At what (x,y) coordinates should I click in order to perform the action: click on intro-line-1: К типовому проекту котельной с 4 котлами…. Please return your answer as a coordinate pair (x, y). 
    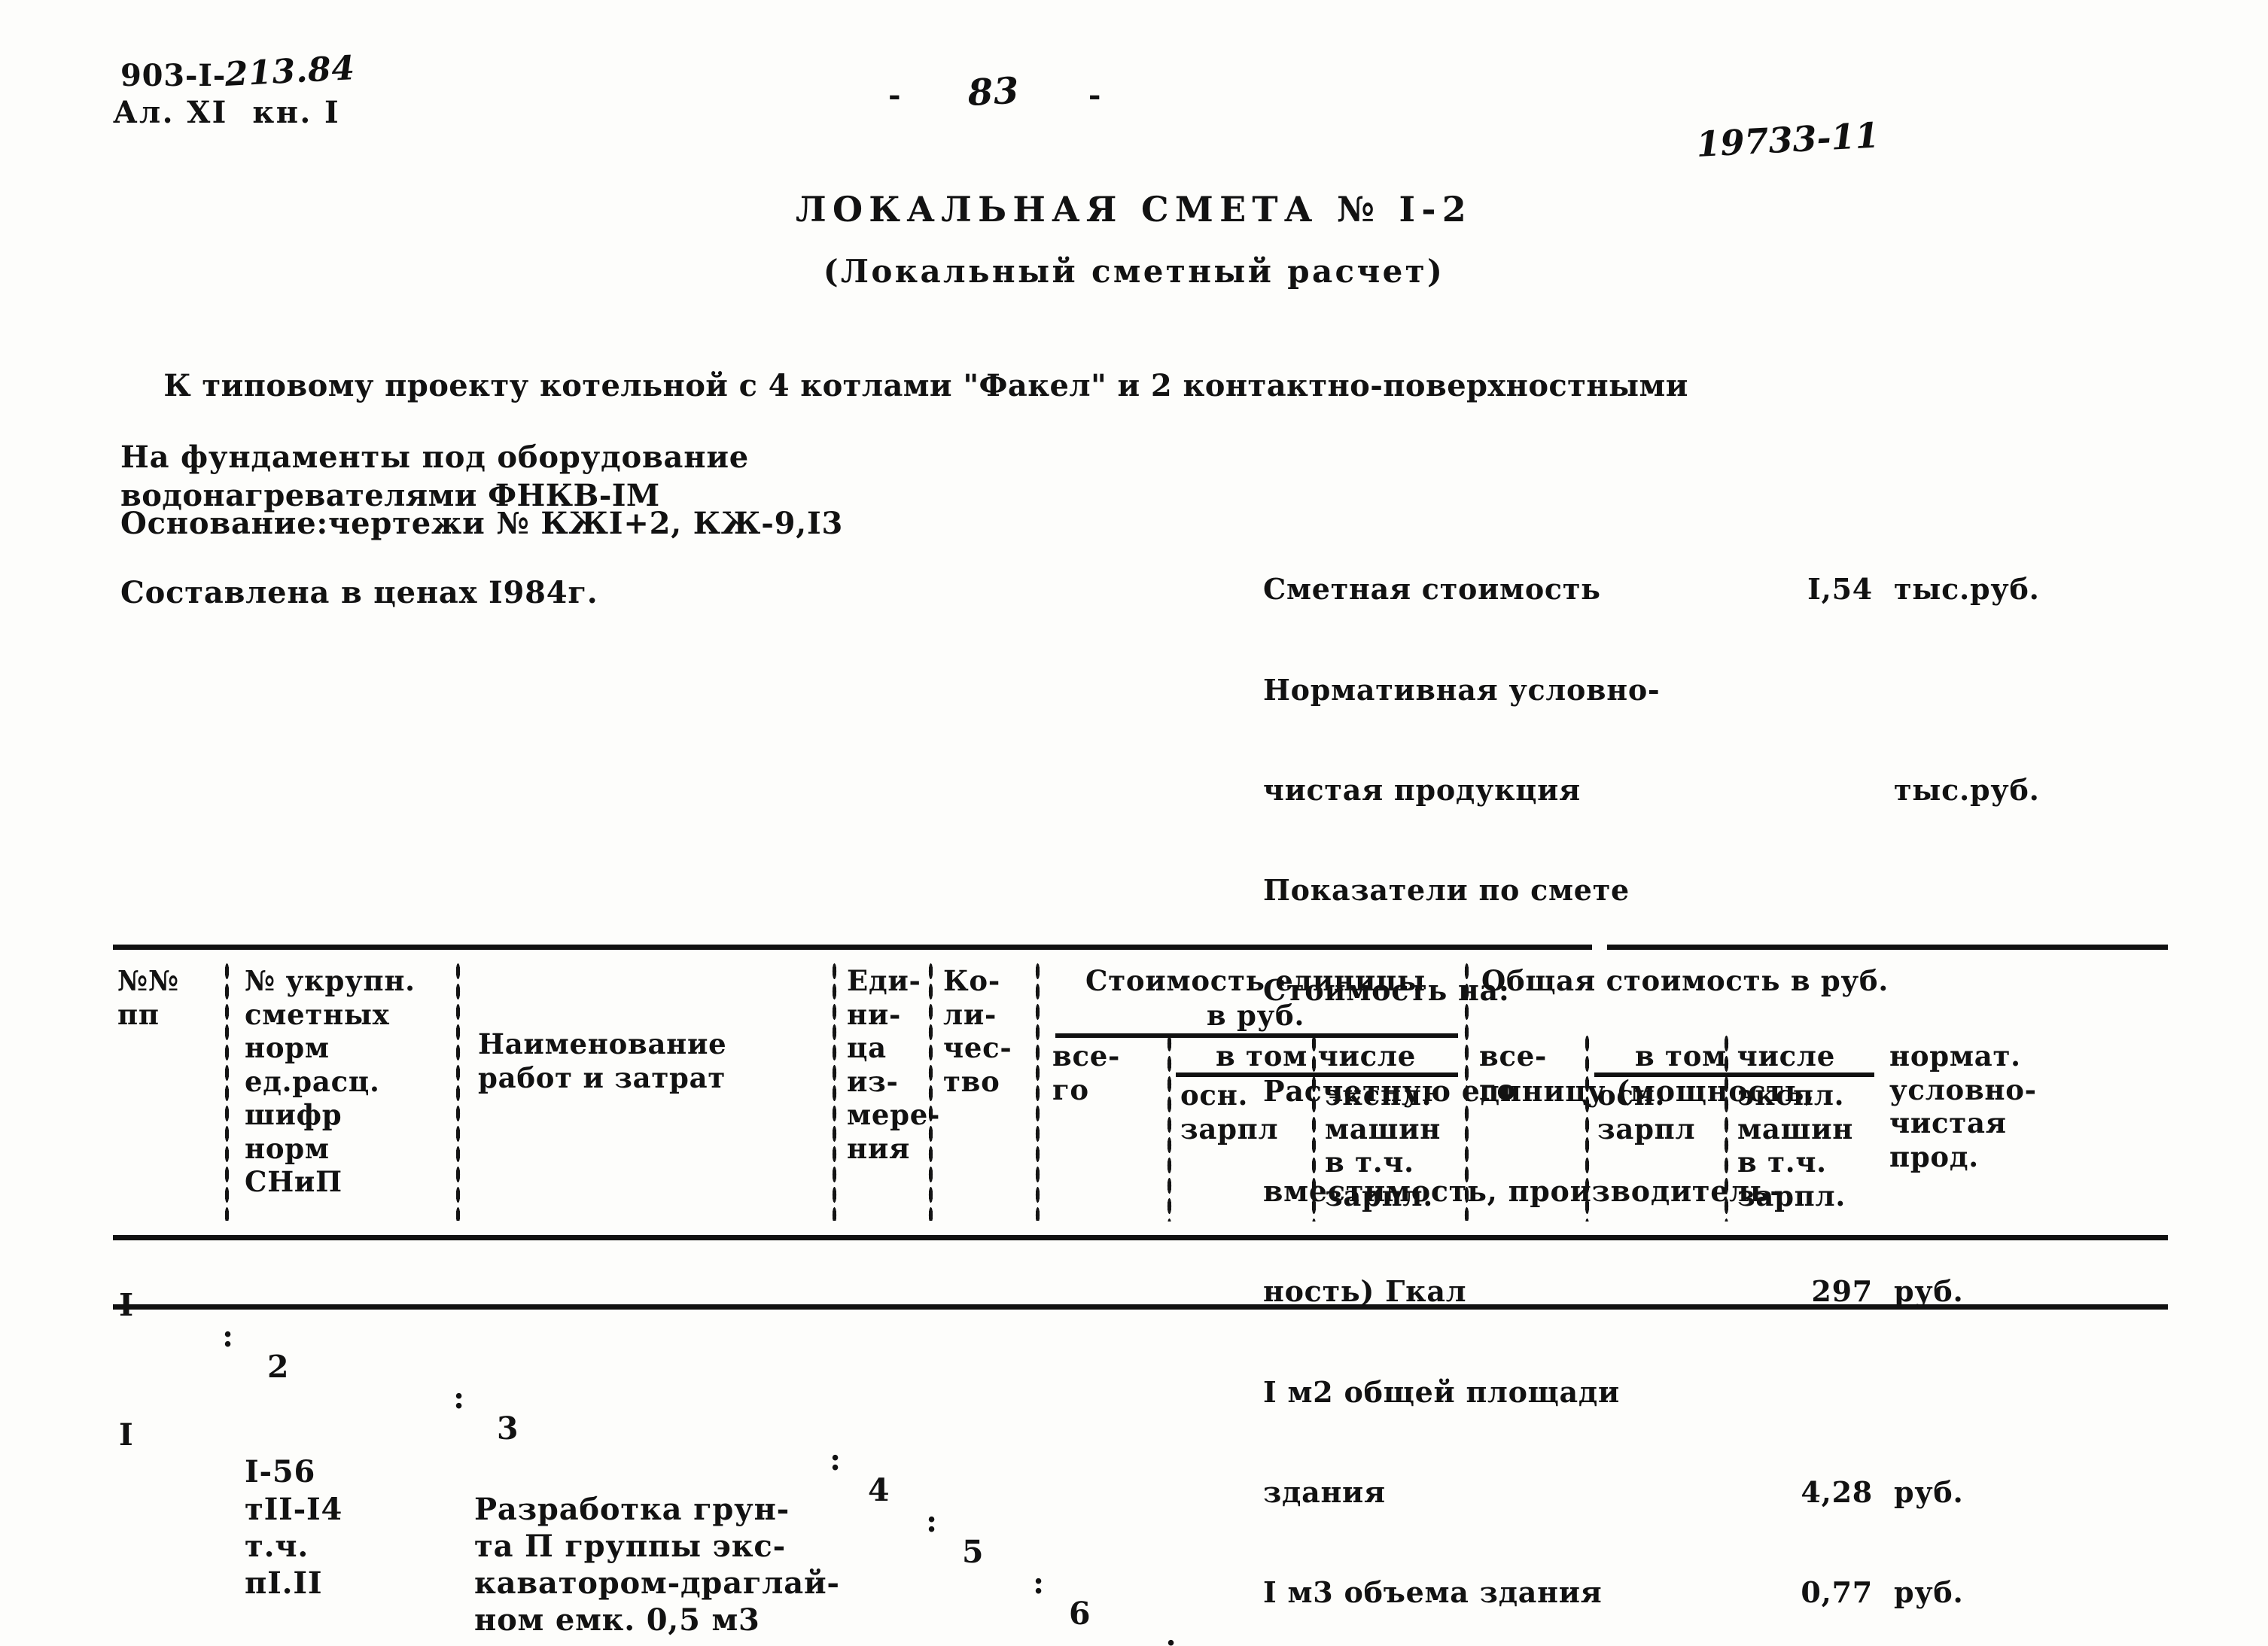
    Looking at the image, I should click on (926, 385).